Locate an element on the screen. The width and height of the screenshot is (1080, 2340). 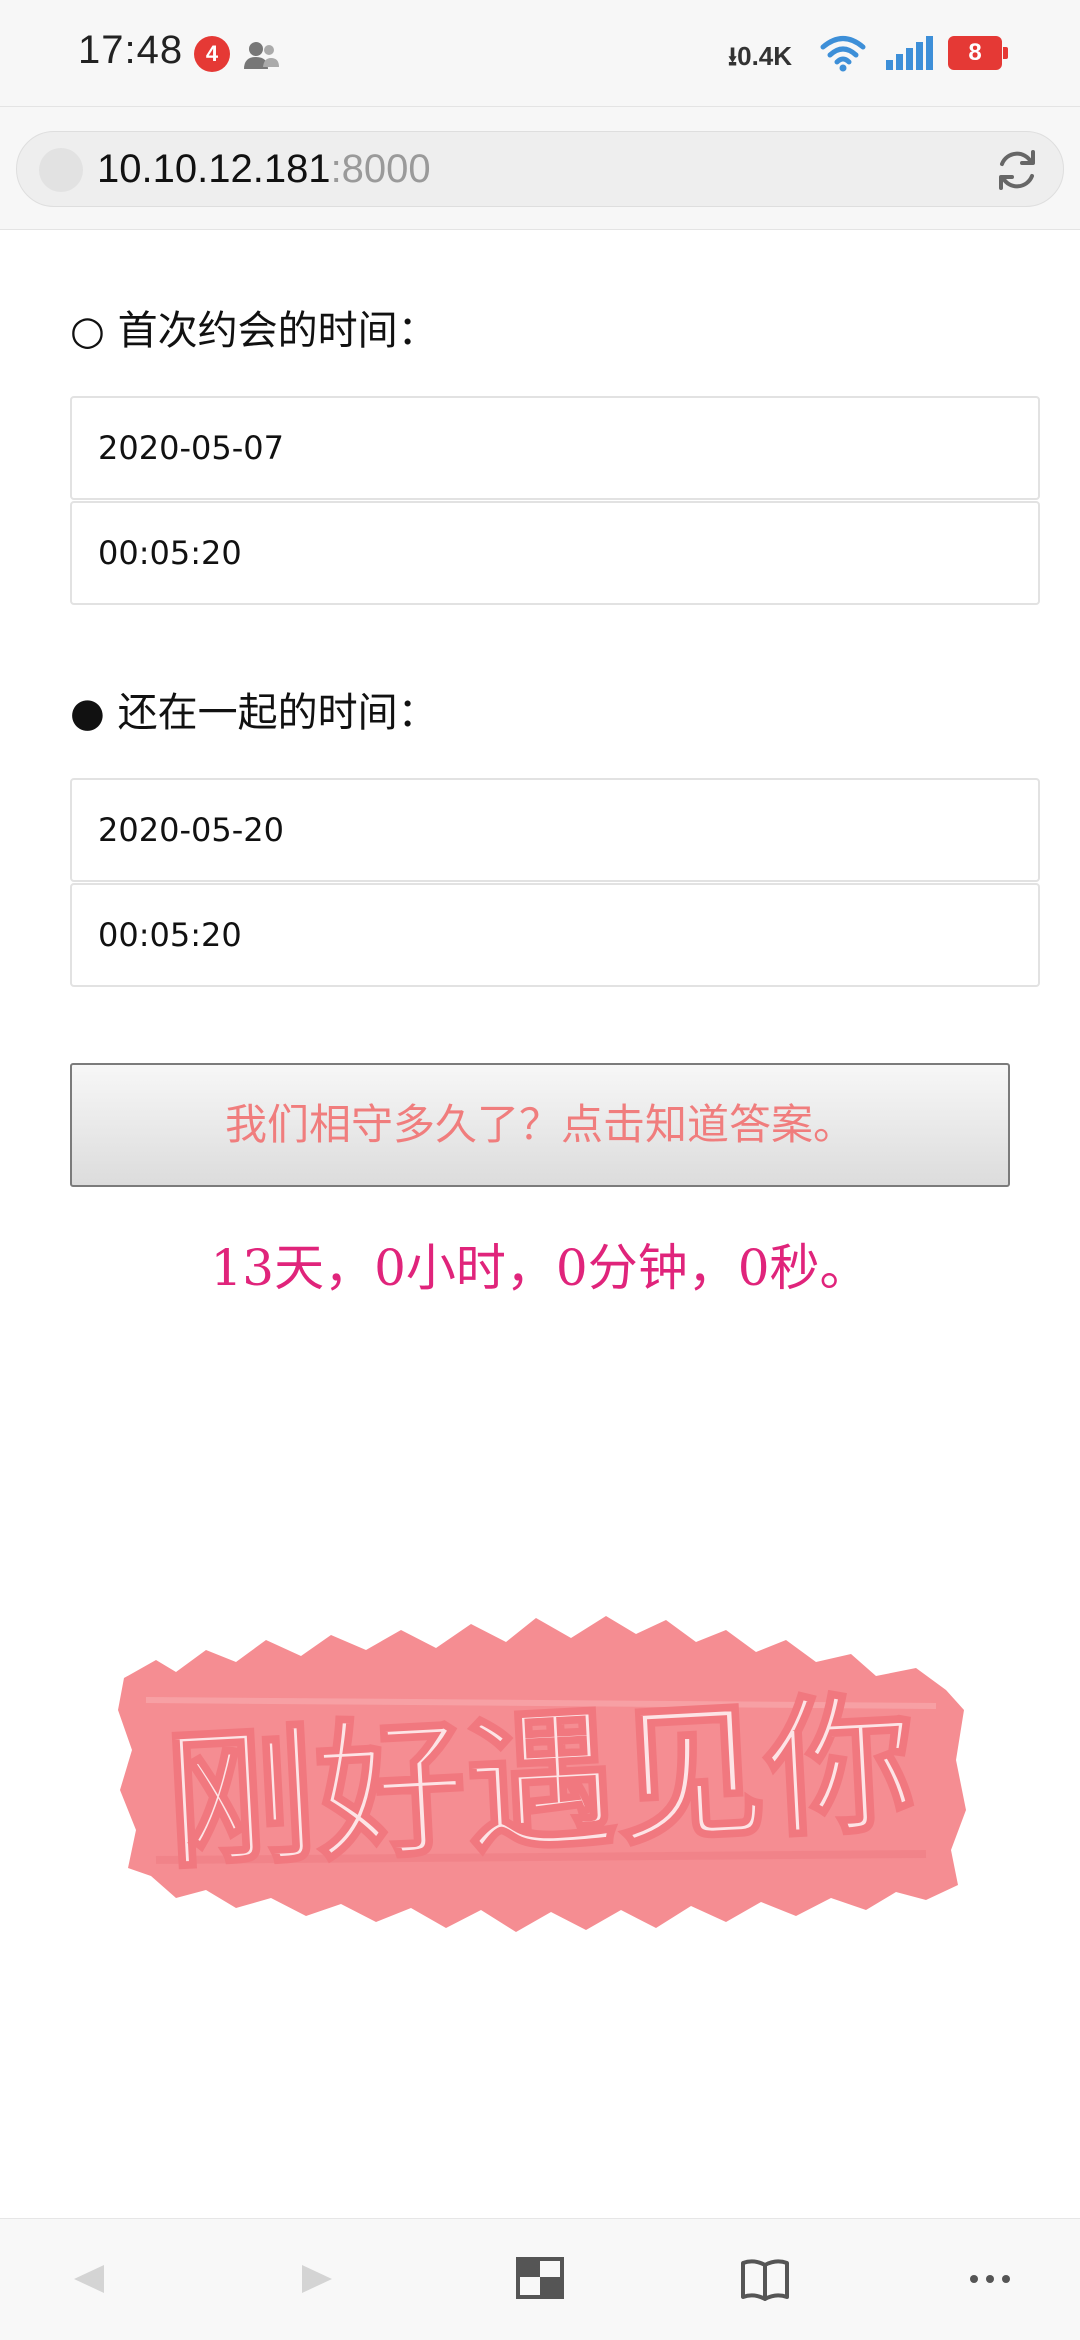
url-text: 10.10.12.181:8000 is located at coordinates (264, 169).